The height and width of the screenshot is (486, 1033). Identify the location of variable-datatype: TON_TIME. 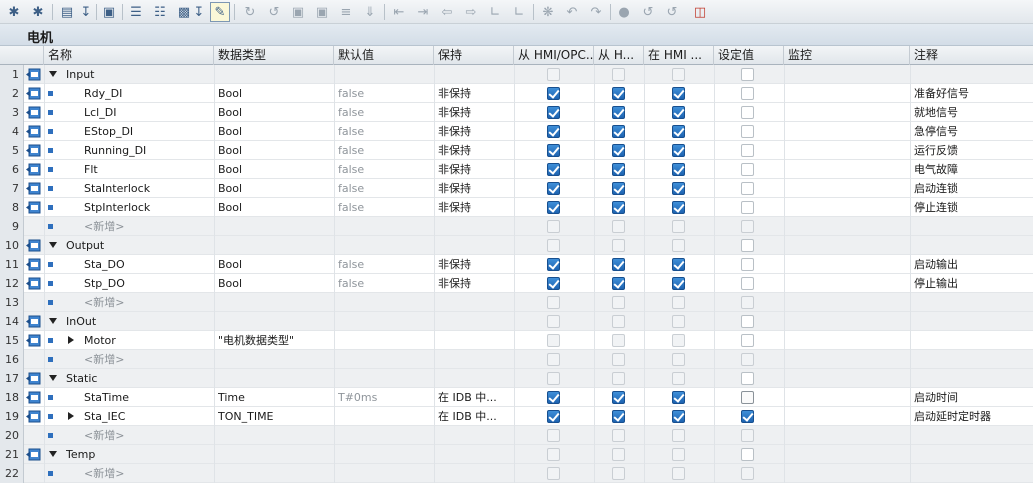
(275, 416).